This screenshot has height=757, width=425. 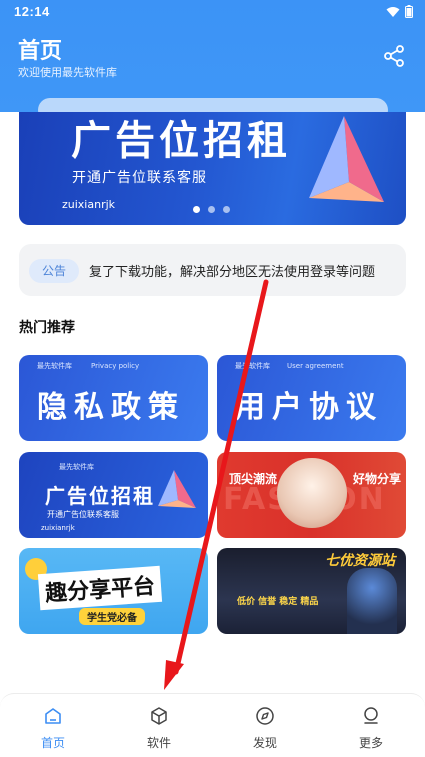 What do you see at coordinates (53, 716) in the screenshot?
I see `home-icon` at bounding box center [53, 716].